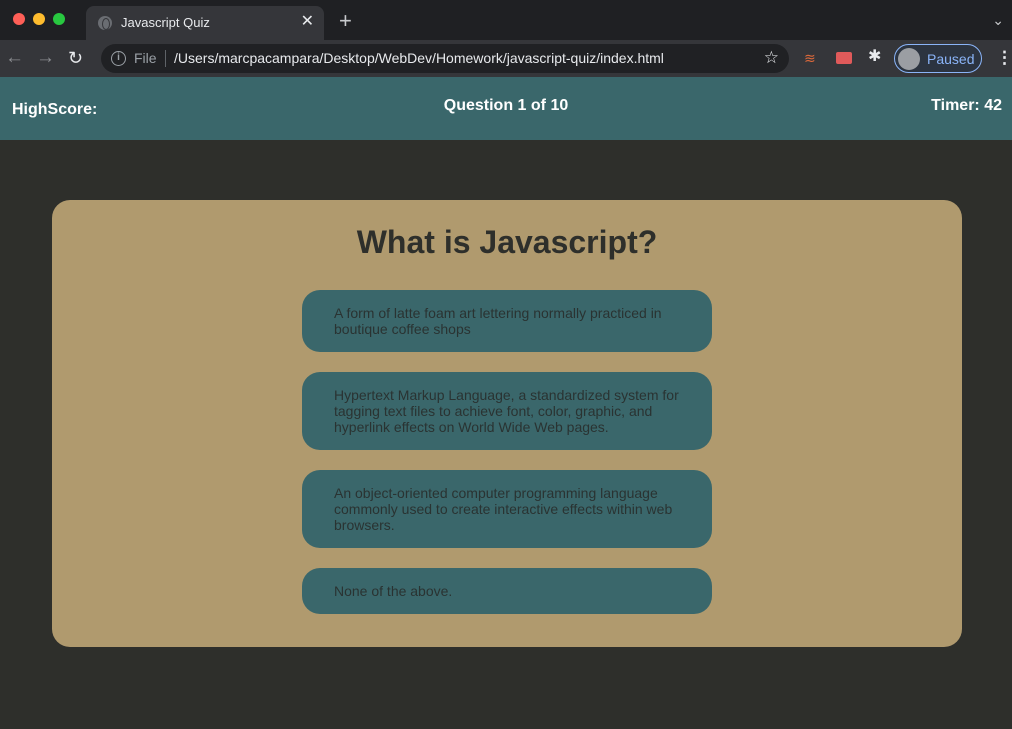  Describe the element at coordinates (998, 20) in the screenshot. I see `chevron-down-icon: ⌄` at that location.